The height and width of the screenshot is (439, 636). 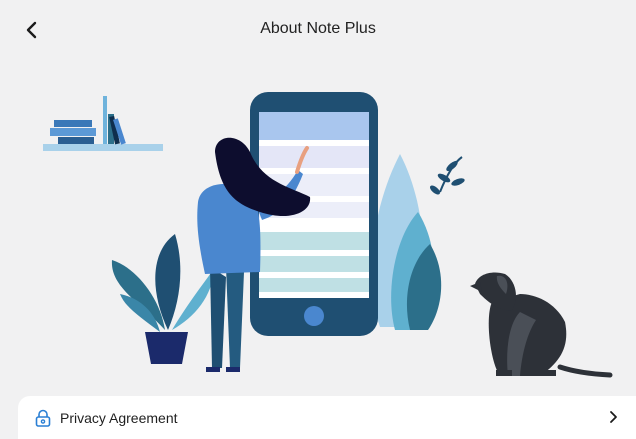 I want to click on bookshelf, so click(x=103, y=123).